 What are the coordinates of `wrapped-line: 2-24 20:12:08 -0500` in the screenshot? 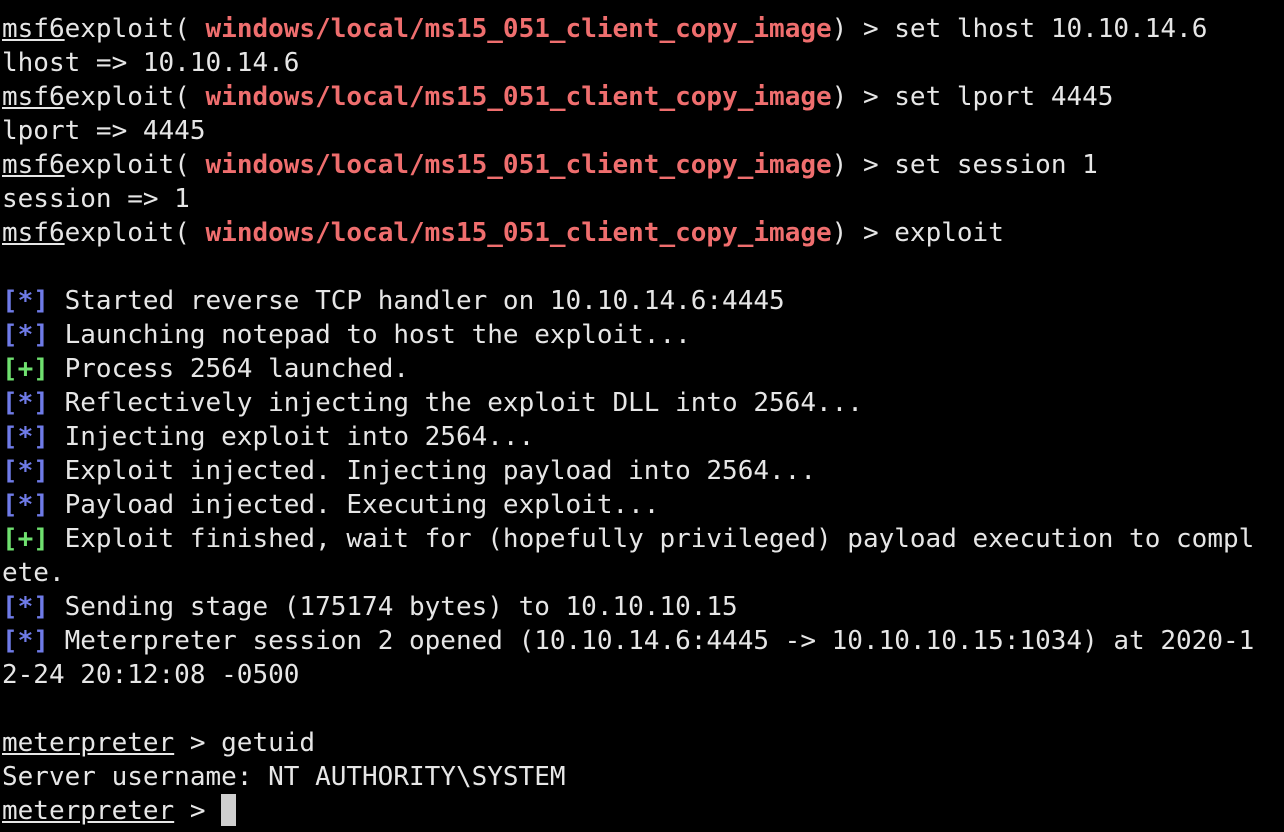 It's located at (151, 675).